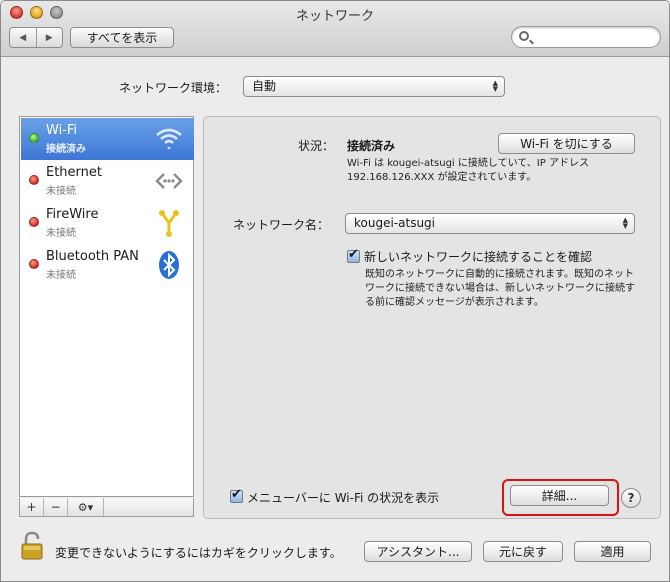 The height and width of the screenshot is (582, 670). I want to click on network-name-popup: kougei-atsugi ▲ ▼, so click(490, 223).